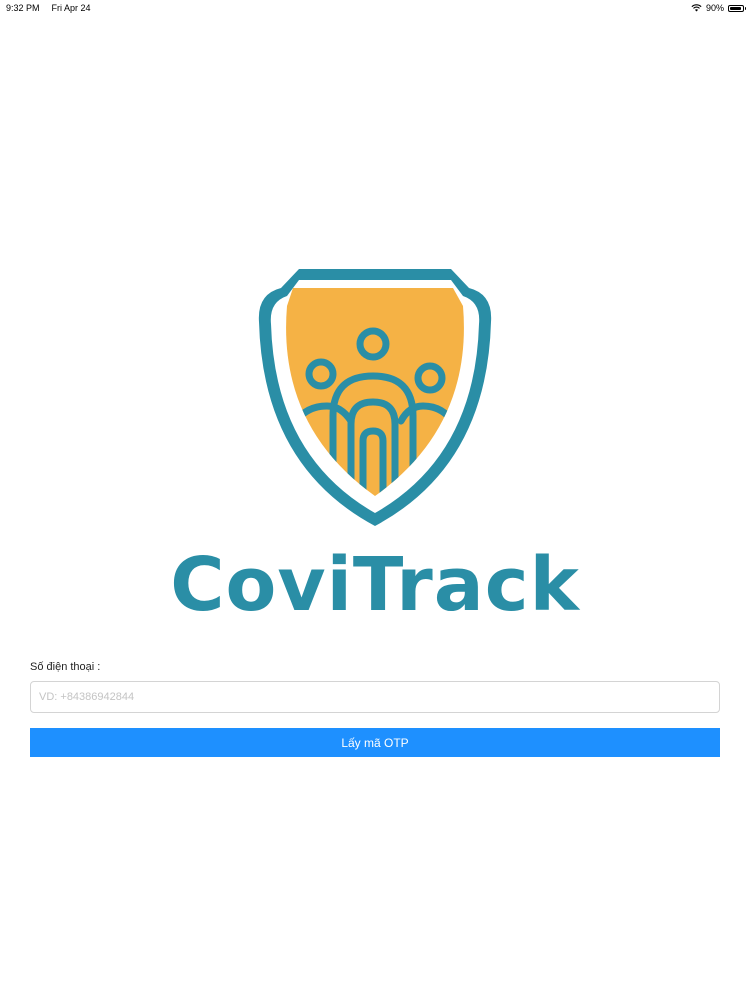 The image size is (750, 1000). I want to click on status-bar: 9:32 PM Fri Apr 24 90%, so click(375, 8).